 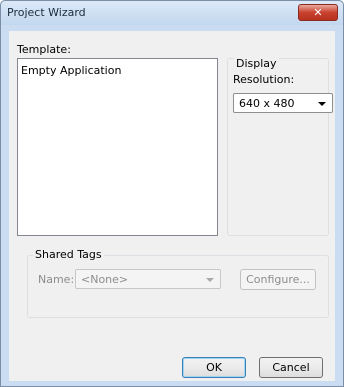 I want to click on name-value: <None>, so click(x=105, y=279).